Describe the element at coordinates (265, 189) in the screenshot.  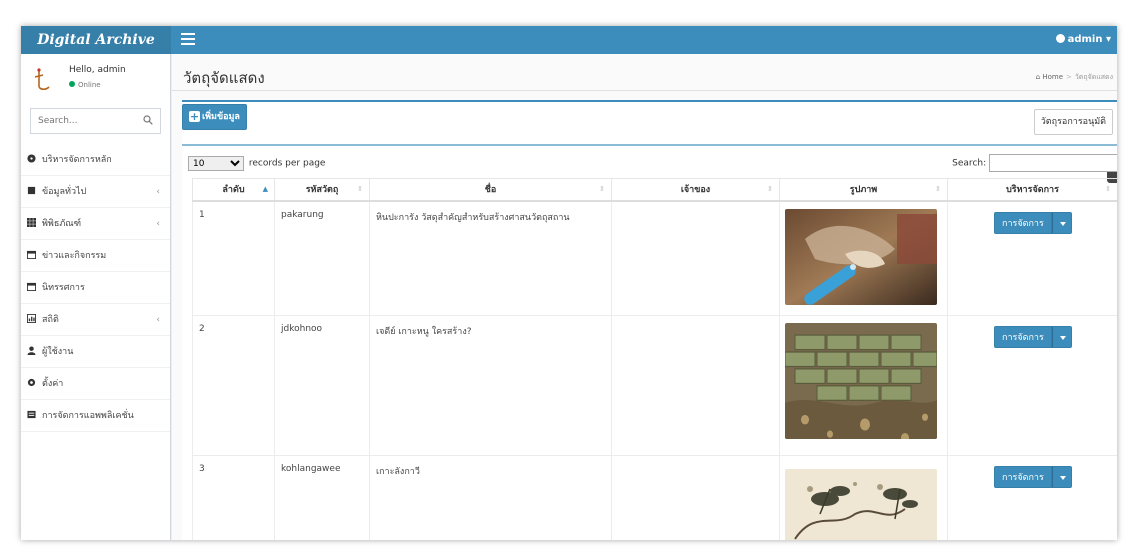
I see `sort-asc-icon: ▲` at that location.